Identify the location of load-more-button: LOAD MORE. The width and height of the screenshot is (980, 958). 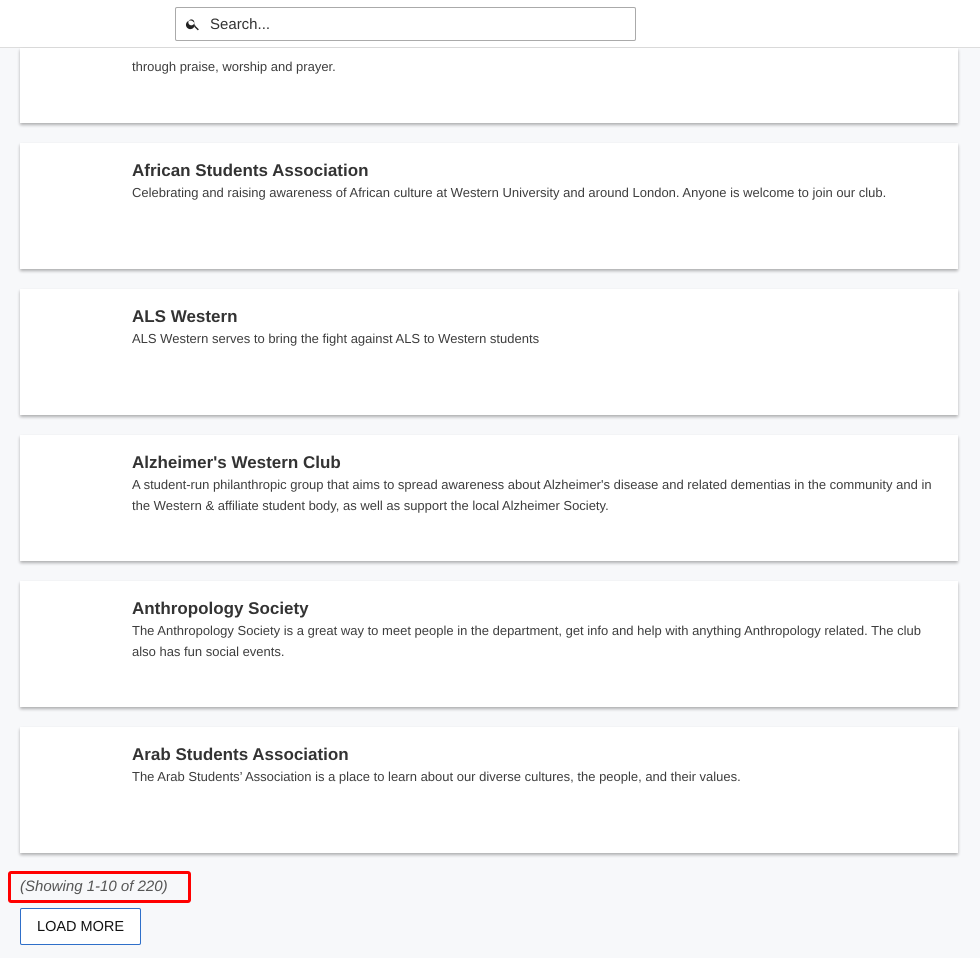
(81, 926).